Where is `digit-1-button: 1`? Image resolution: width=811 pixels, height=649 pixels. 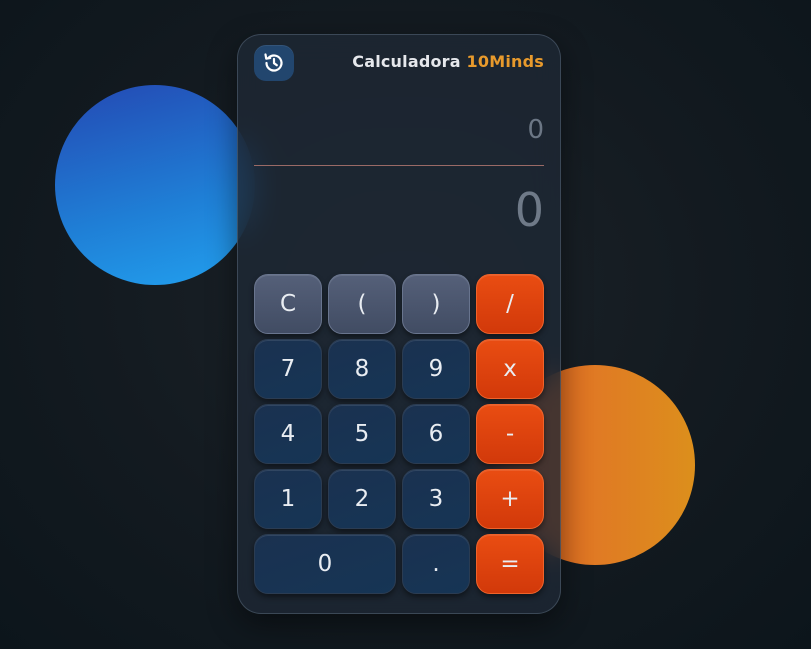 digit-1-button: 1 is located at coordinates (288, 499).